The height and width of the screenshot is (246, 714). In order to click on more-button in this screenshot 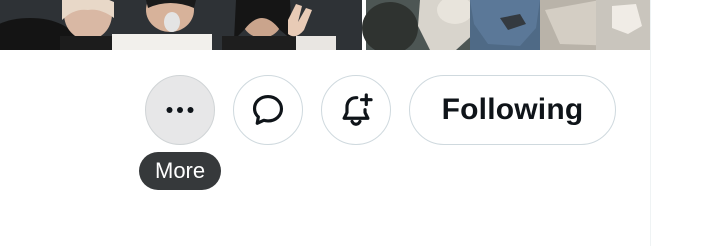, I will do `click(180, 110)`.